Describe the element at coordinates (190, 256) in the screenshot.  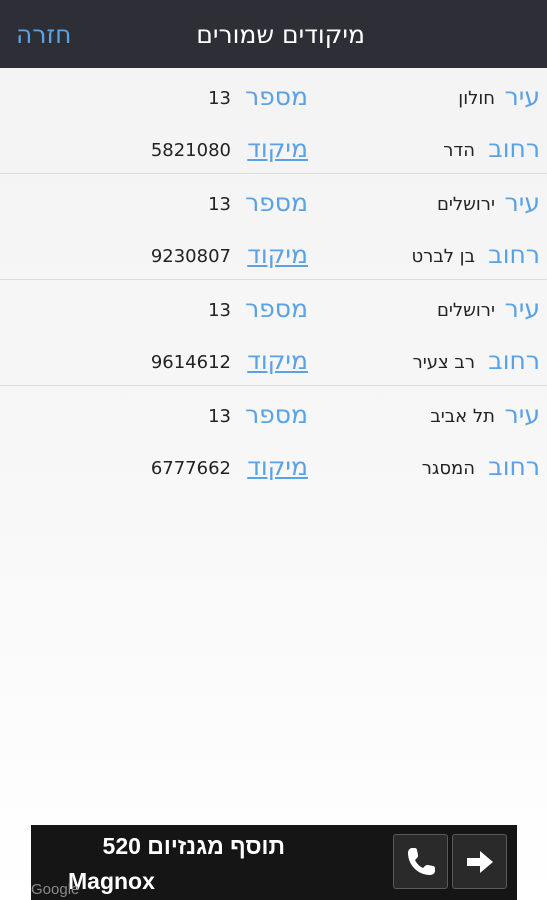
I see `zip-value: 9230807` at that location.